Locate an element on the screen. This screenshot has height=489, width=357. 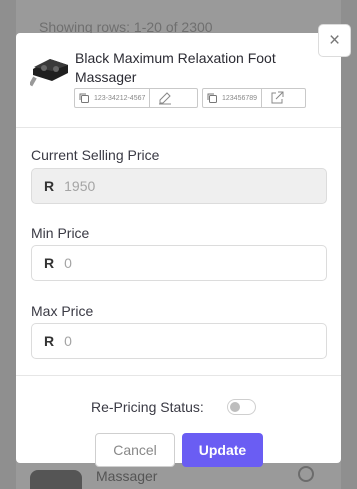
background-row-thumbnail is located at coordinates (56, 479).